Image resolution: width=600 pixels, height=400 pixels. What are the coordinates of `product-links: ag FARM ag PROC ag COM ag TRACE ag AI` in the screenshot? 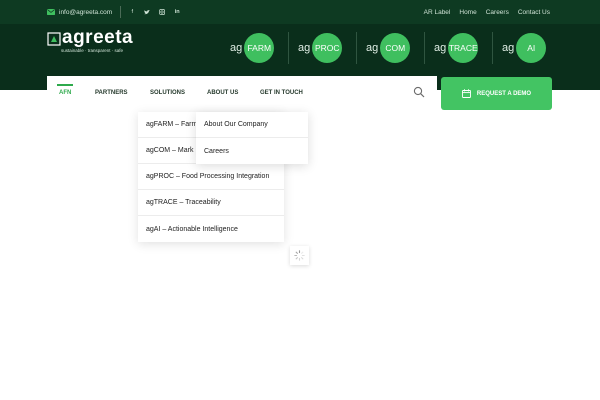 It's located at (390, 48).